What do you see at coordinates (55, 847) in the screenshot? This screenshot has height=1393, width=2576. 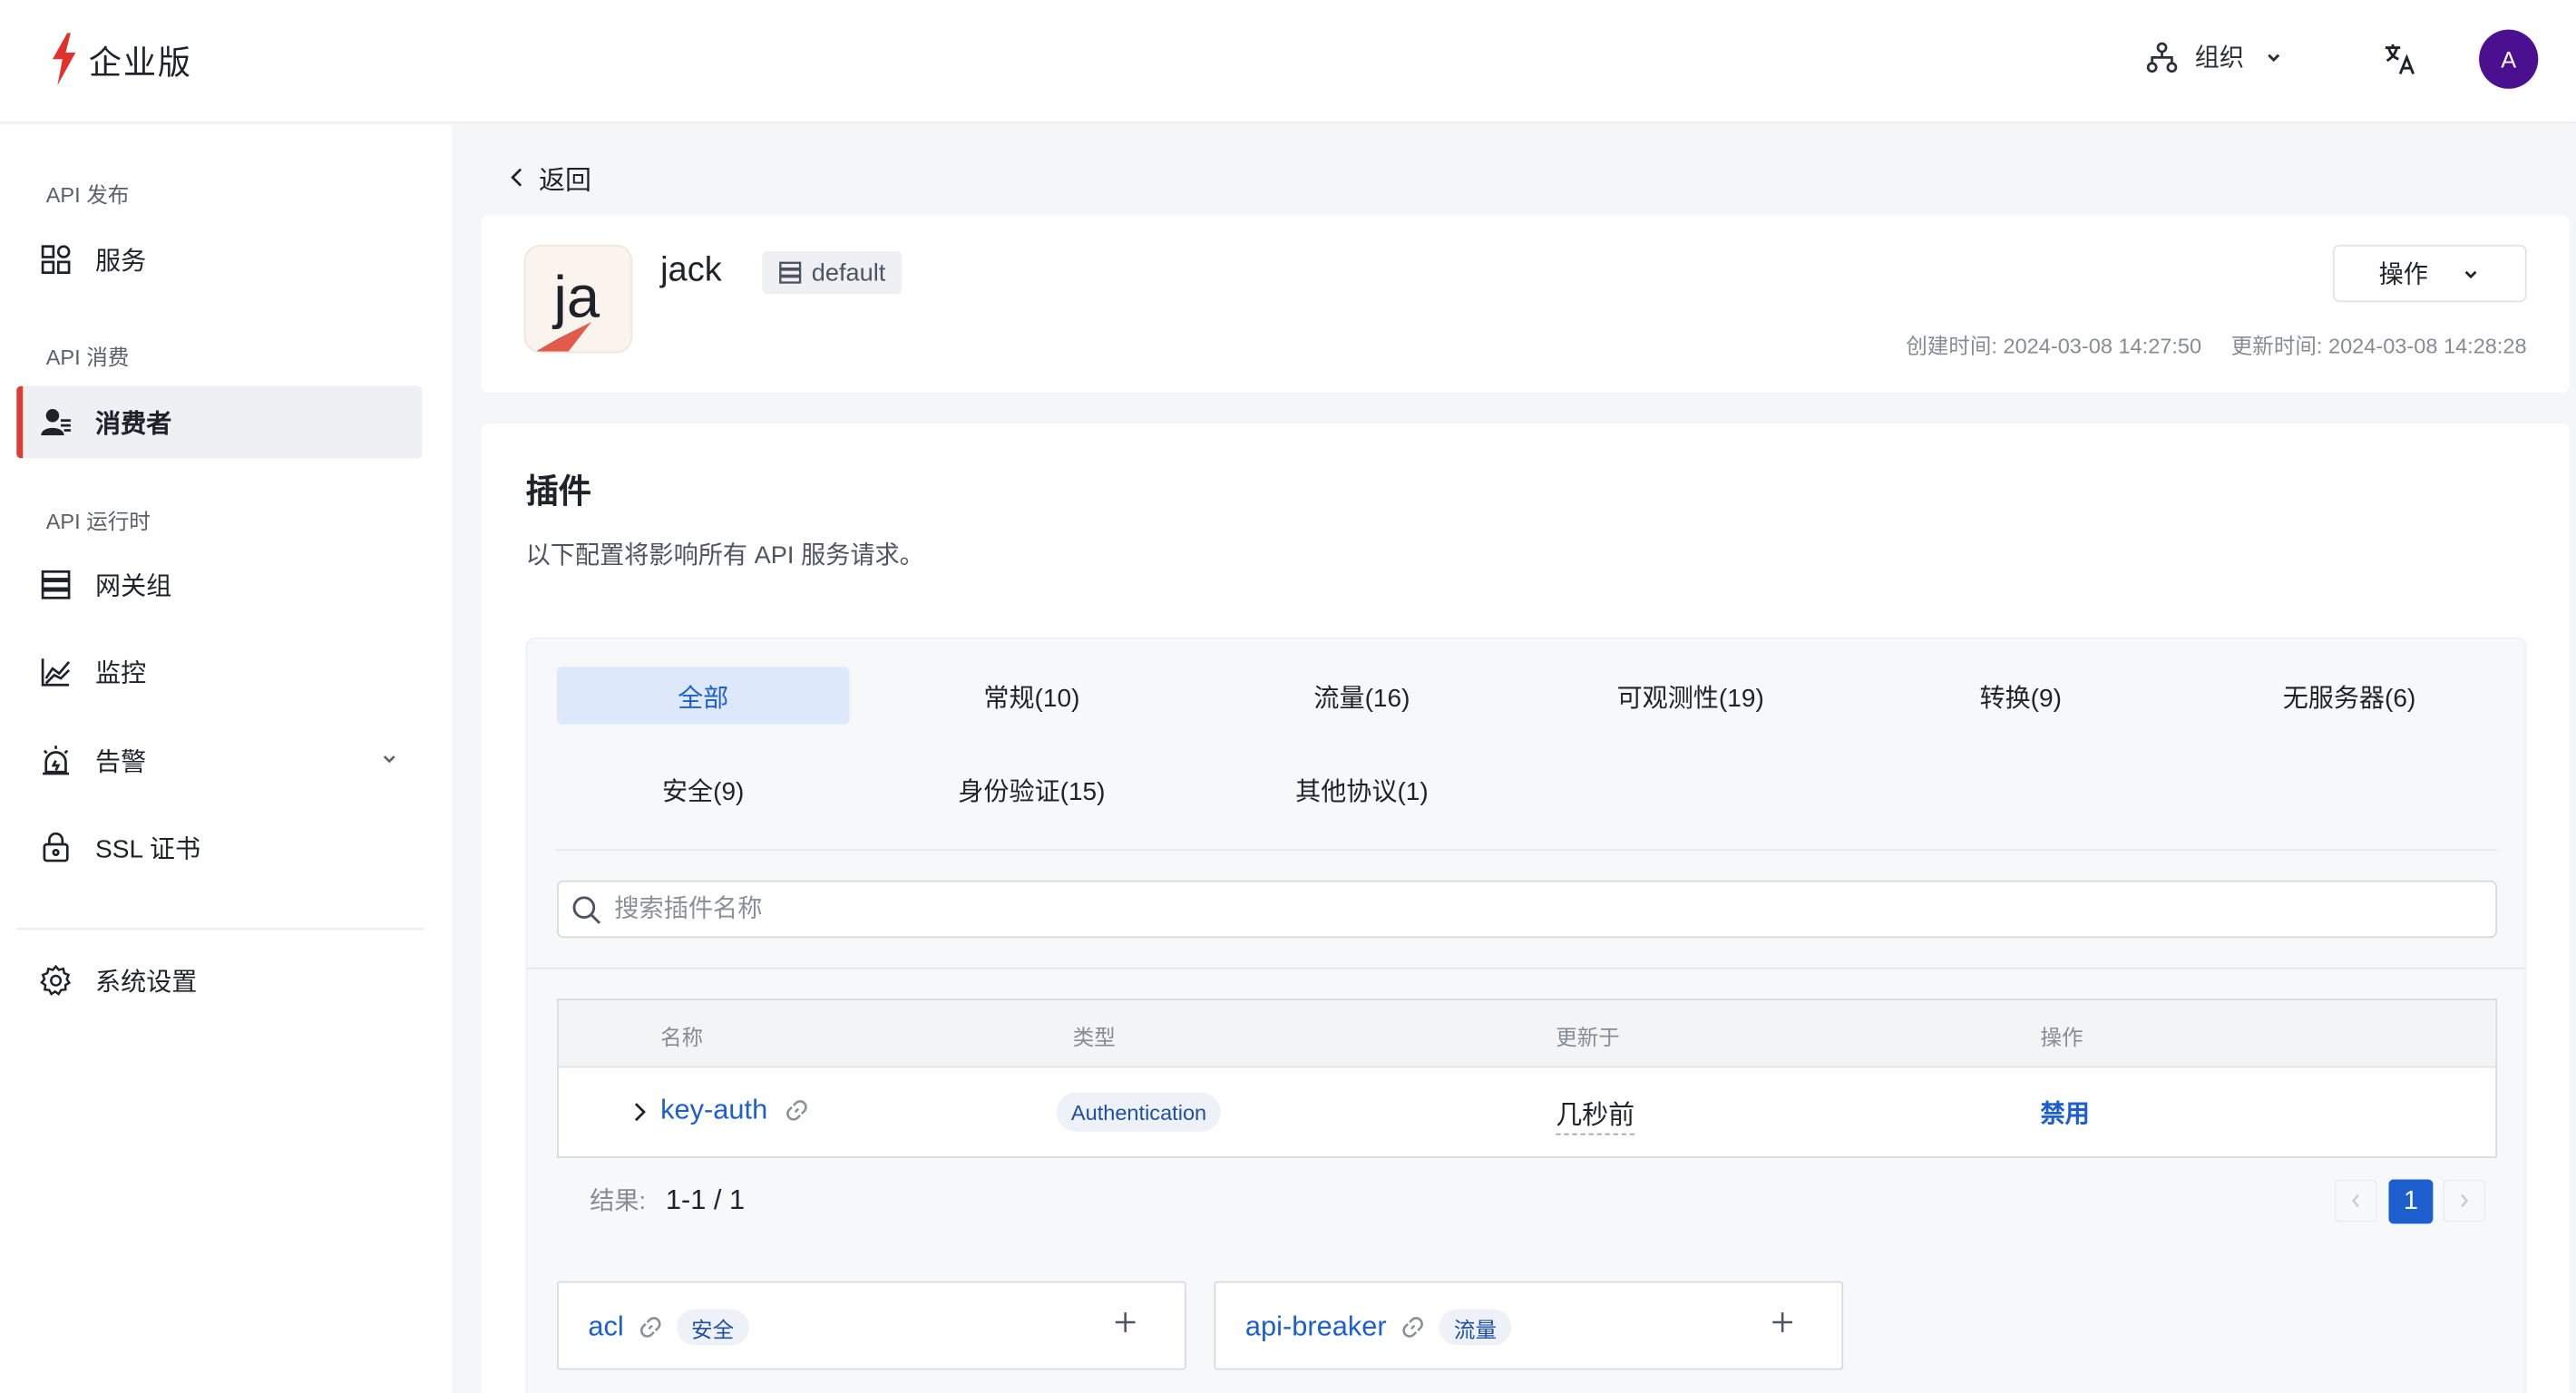 I see `lock-icon` at bounding box center [55, 847].